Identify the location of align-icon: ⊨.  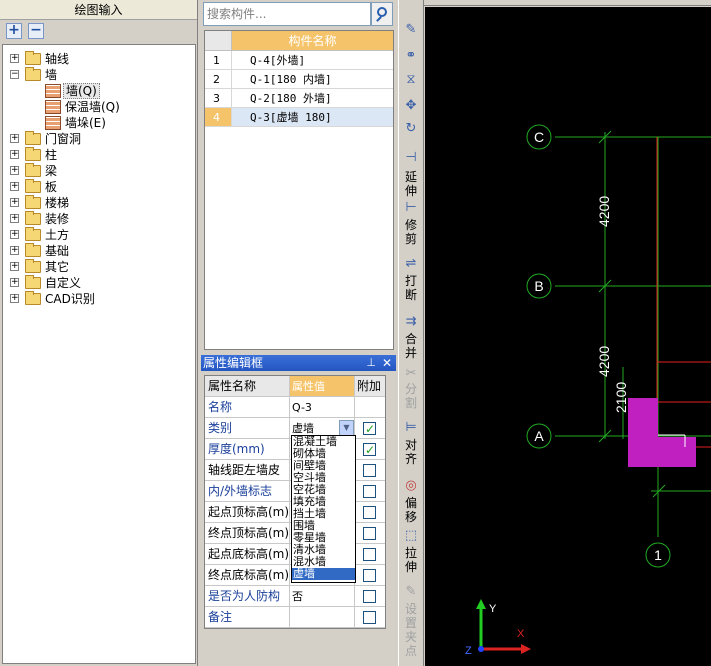
(411, 428).